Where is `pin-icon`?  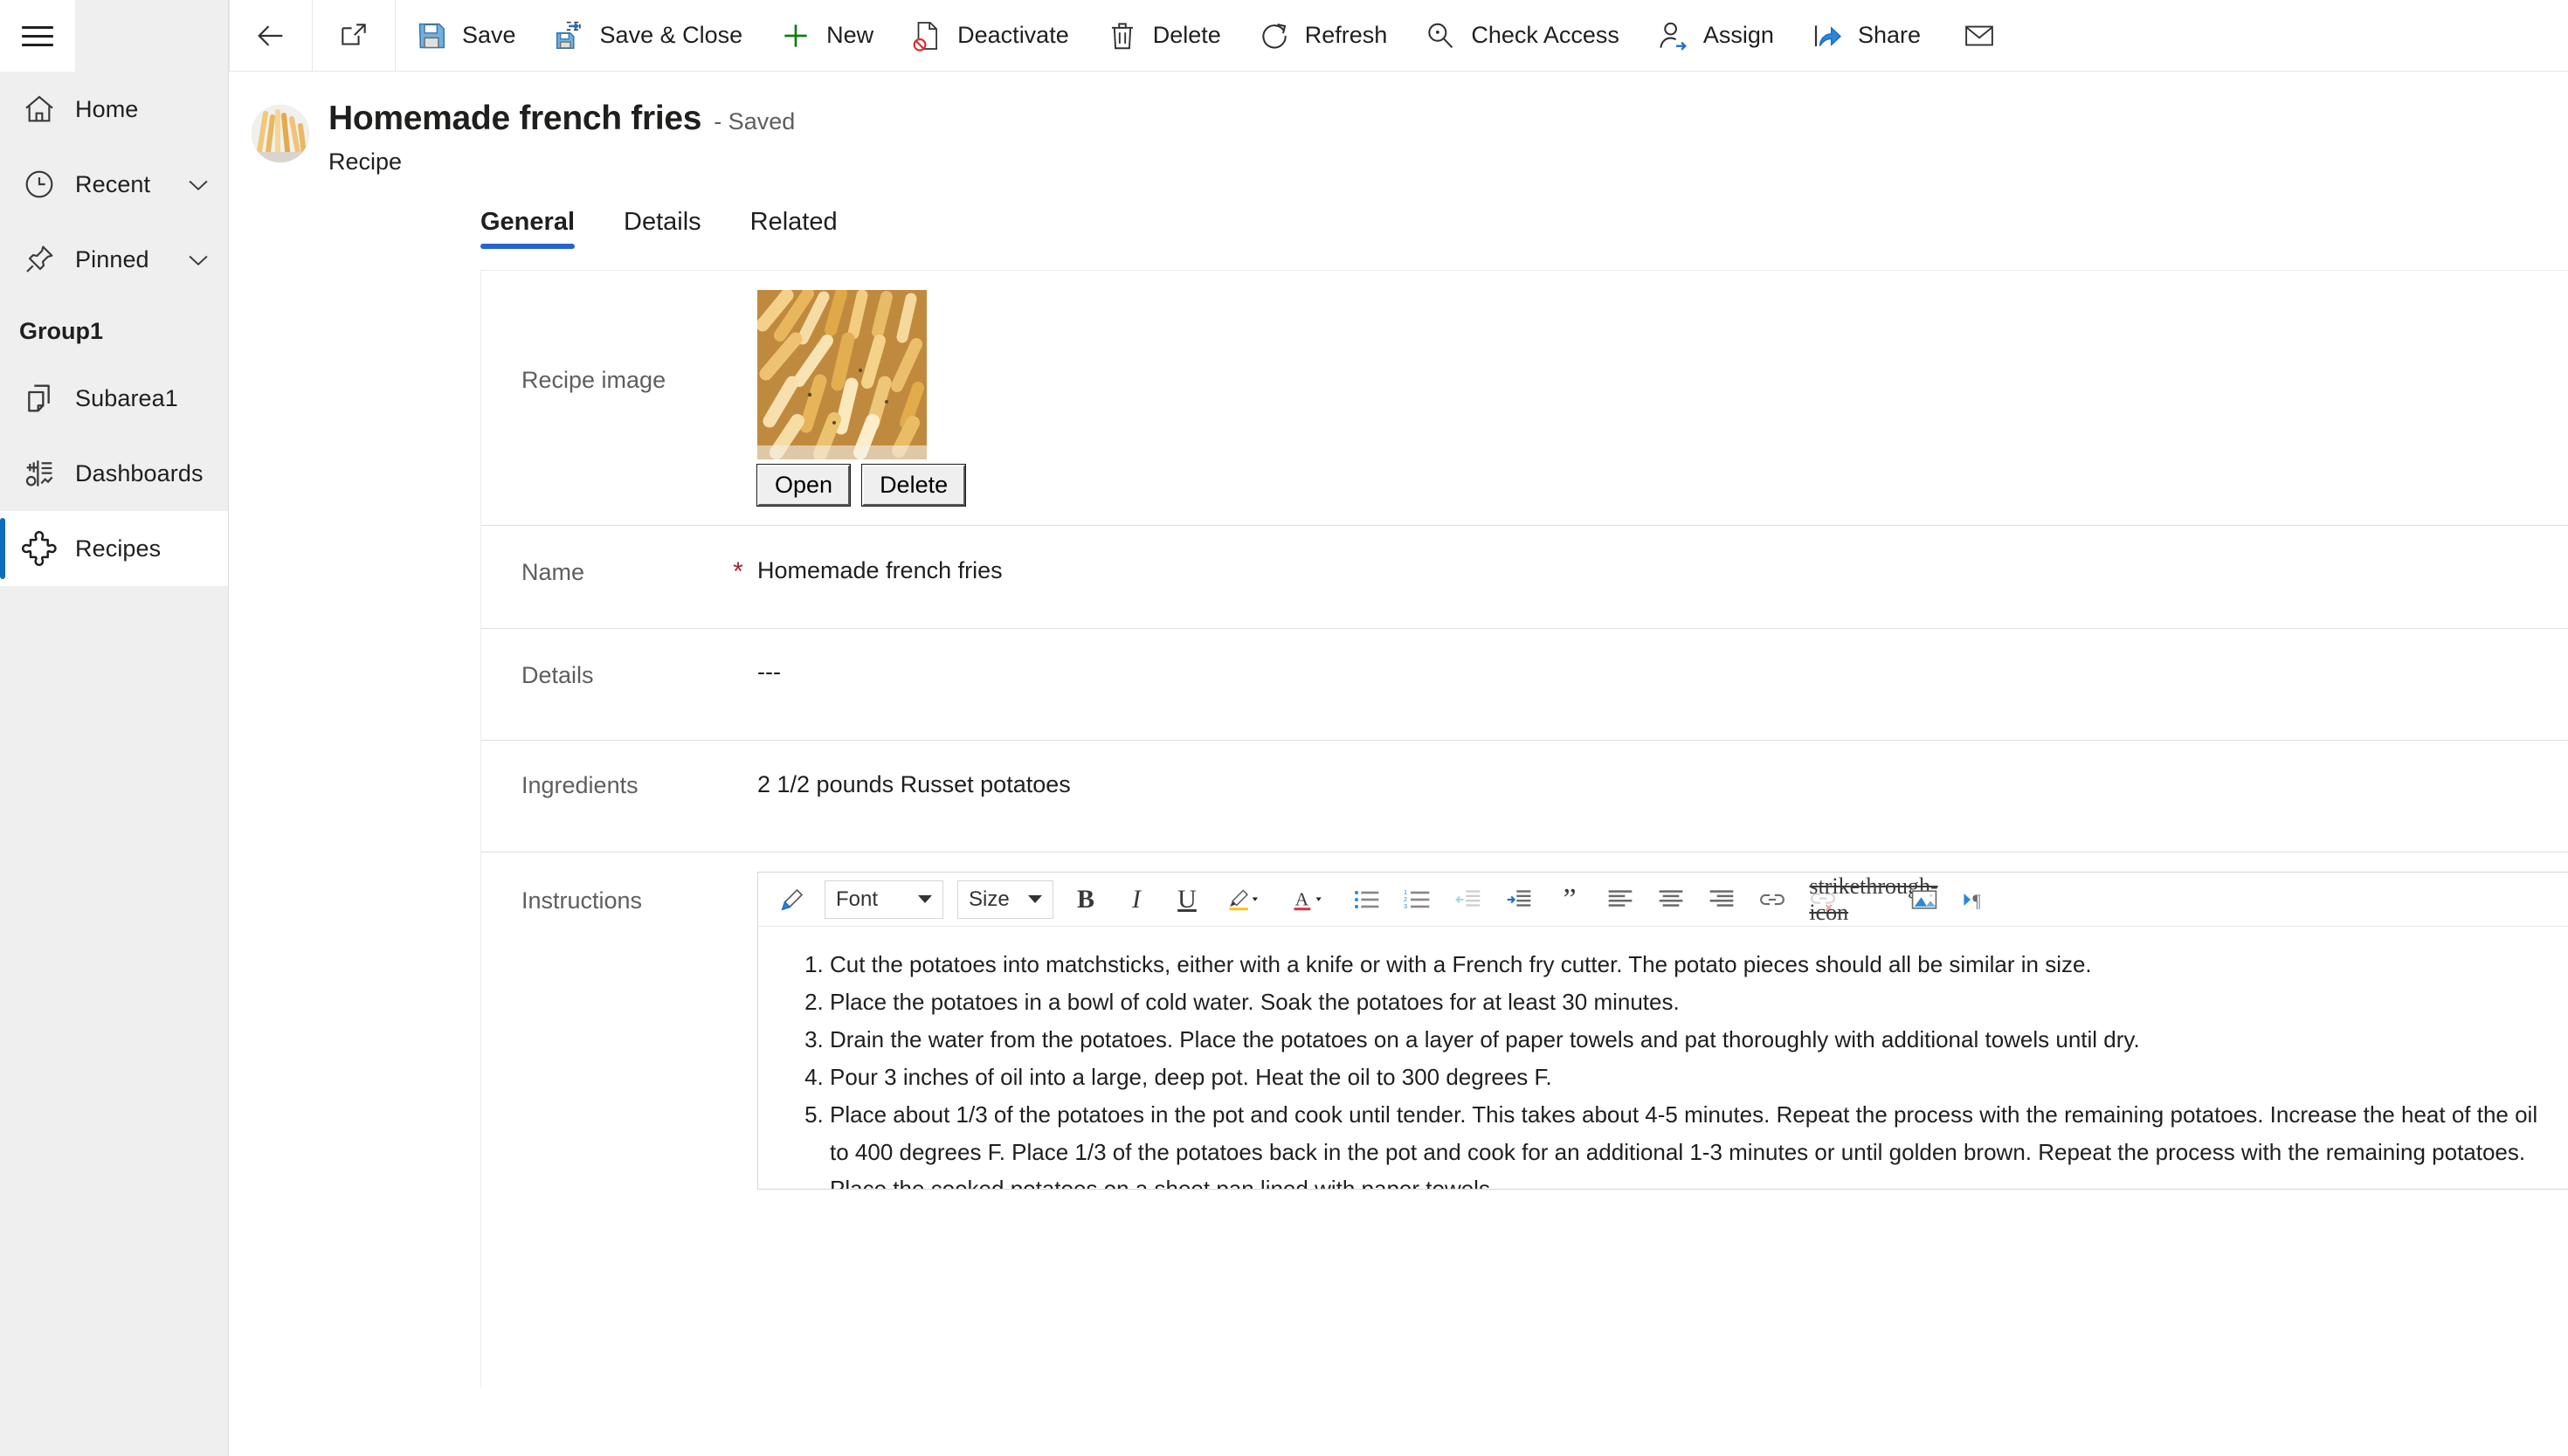 pin-icon is located at coordinates (39, 259).